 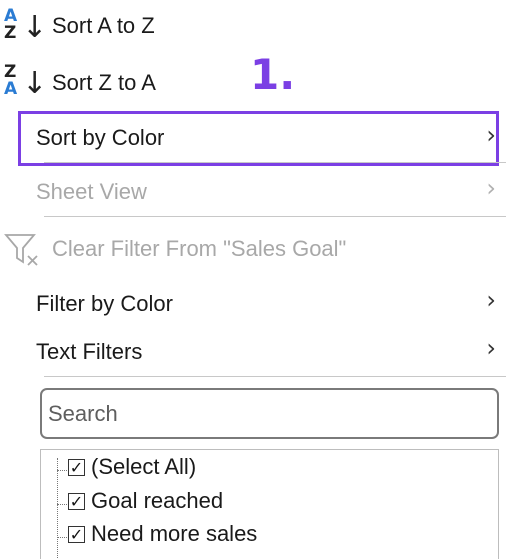 What do you see at coordinates (89, 351) in the screenshot?
I see `menu-item-label: Text Filters` at bounding box center [89, 351].